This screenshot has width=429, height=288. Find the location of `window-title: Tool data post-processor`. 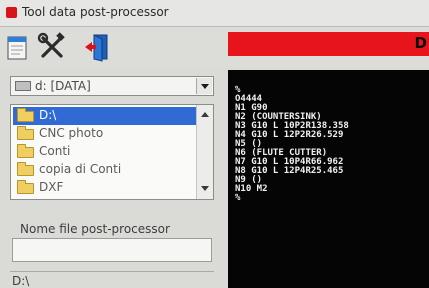

window-title: Tool data post-processor is located at coordinates (95, 12).